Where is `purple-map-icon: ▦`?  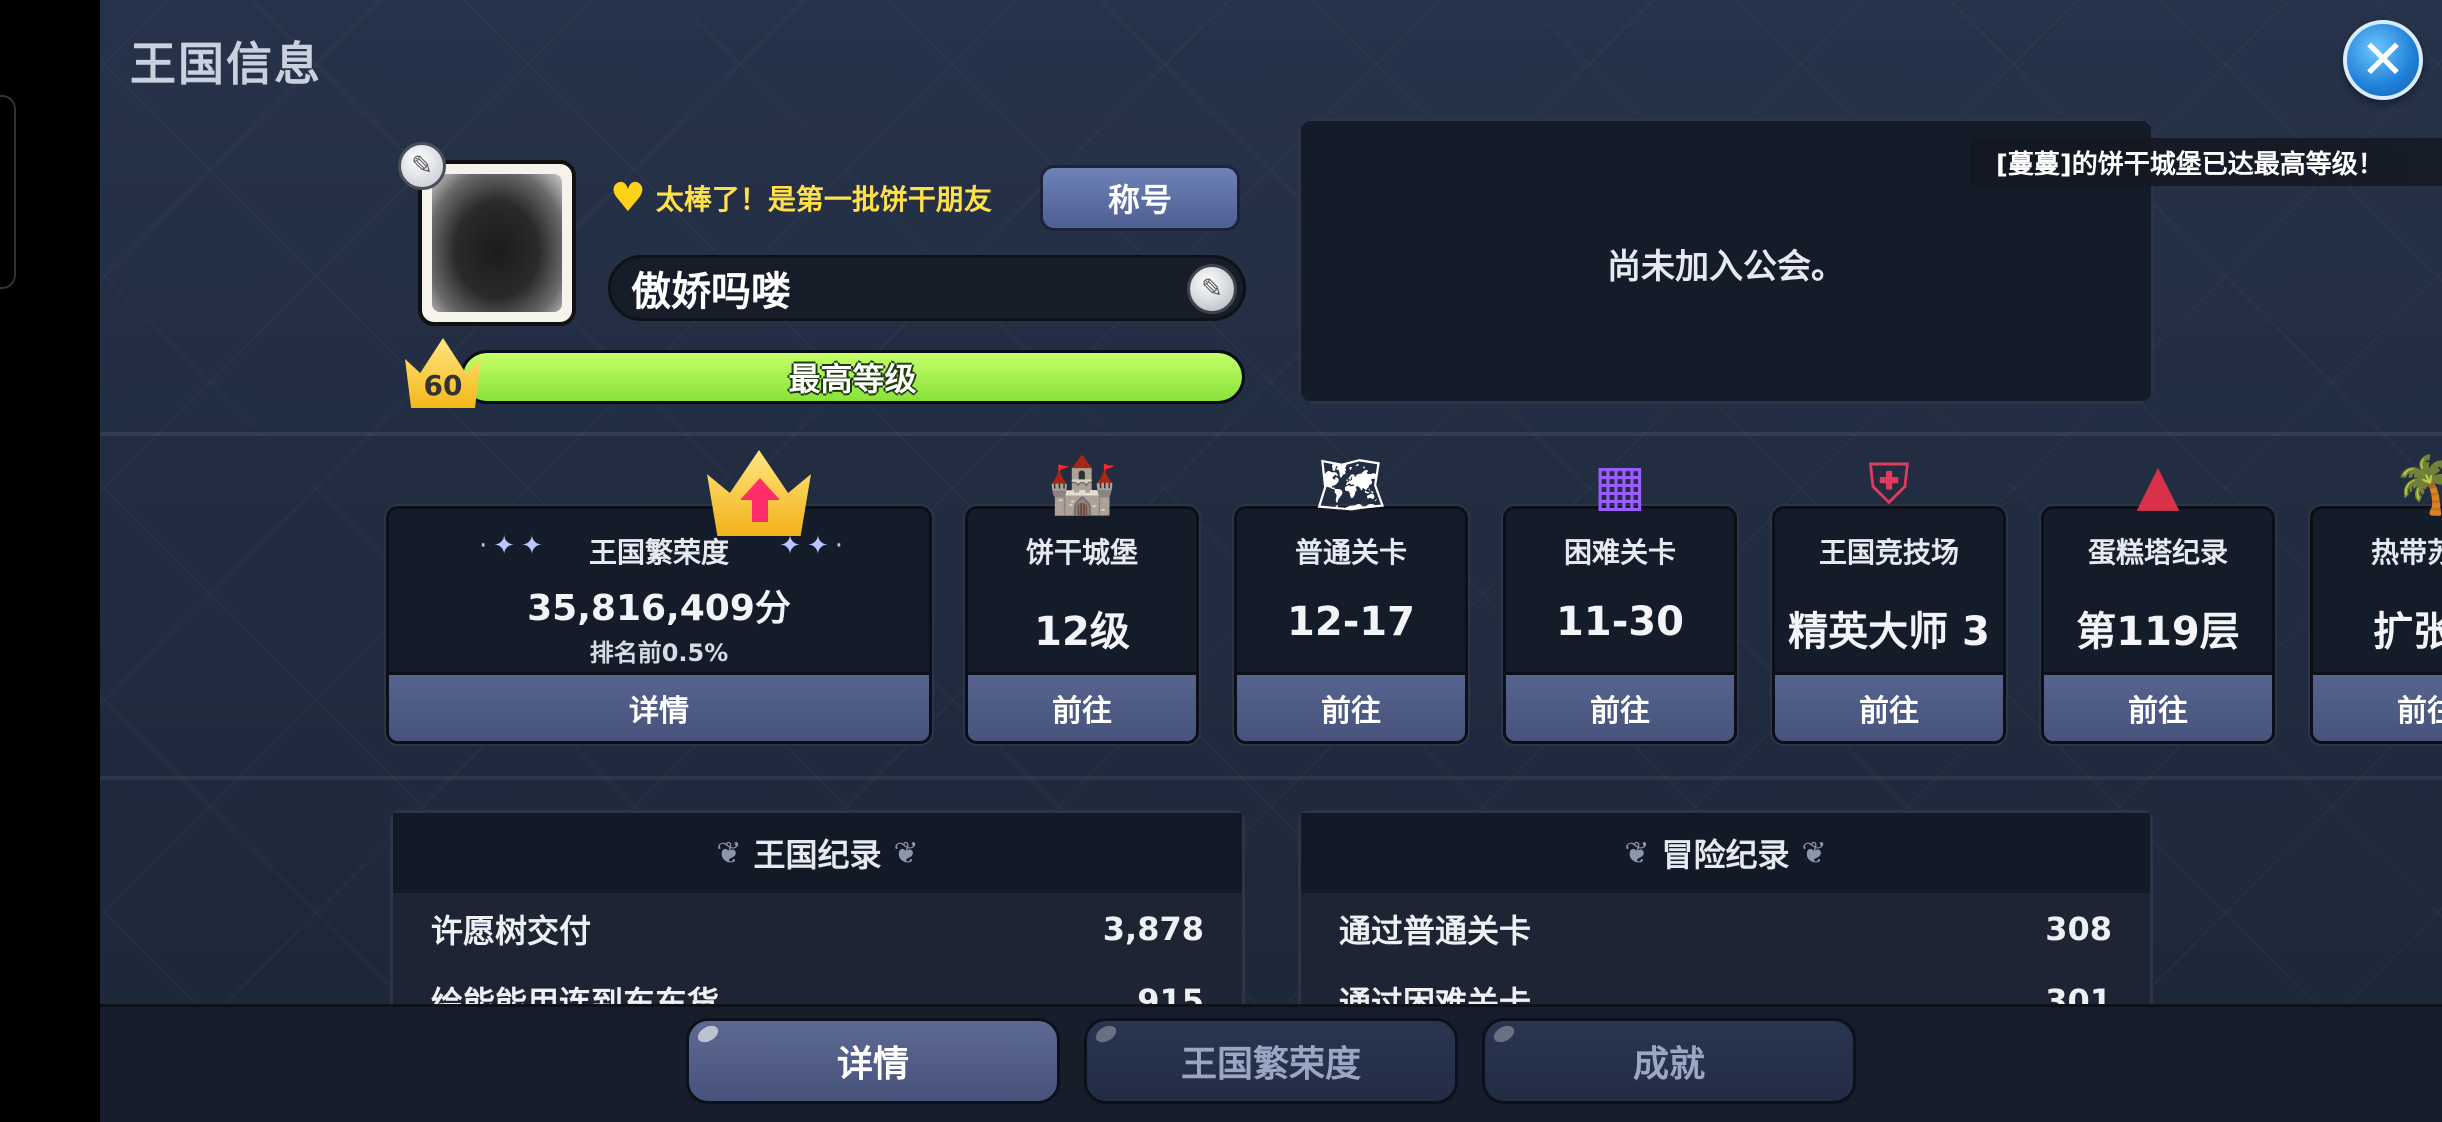
purple-map-icon: ▦ is located at coordinates (1620, 485).